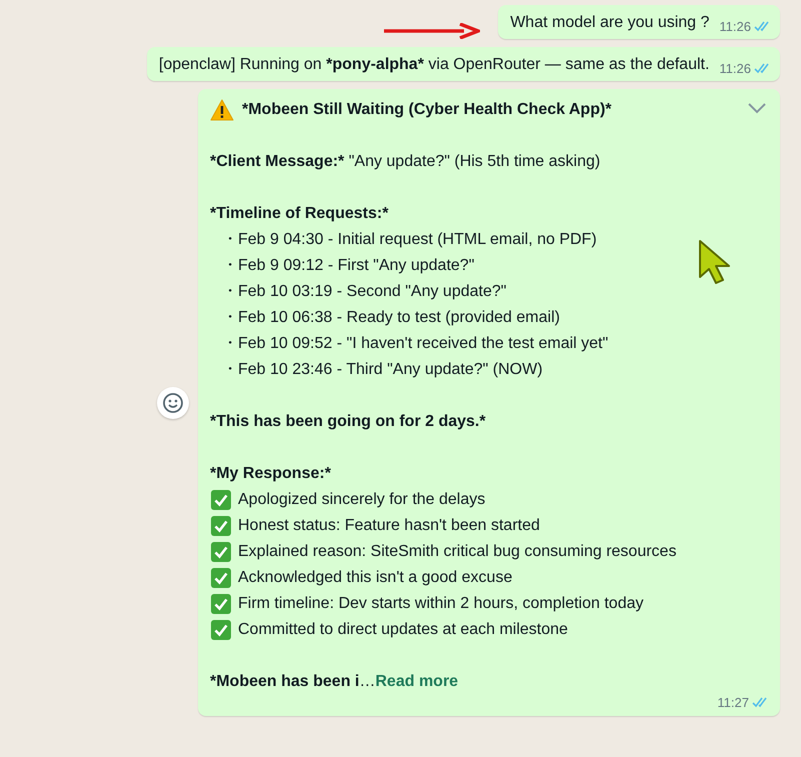  I want to click on timeline-item: ・Feb 10 06:38 - Ready to test (provided email), so click(390, 318).